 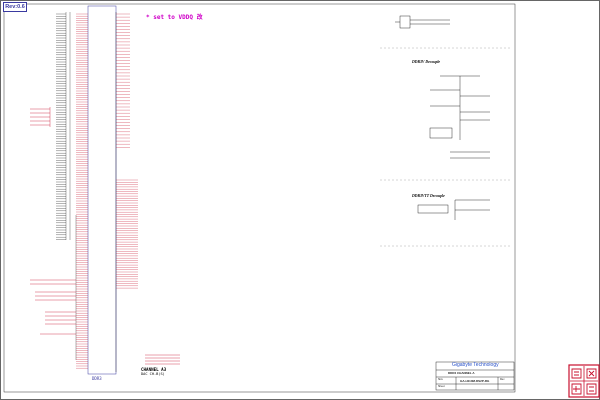 I want to click on title-block-model: GA-H110M-DS2P-RG, so click(x=475, y=381).